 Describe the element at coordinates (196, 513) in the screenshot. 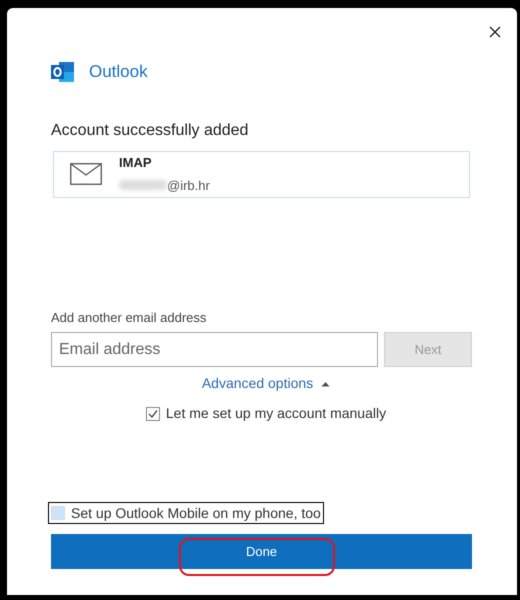

I see `mobile-setup-label: Set up Outlook Mobile on my phone, too` at that location.